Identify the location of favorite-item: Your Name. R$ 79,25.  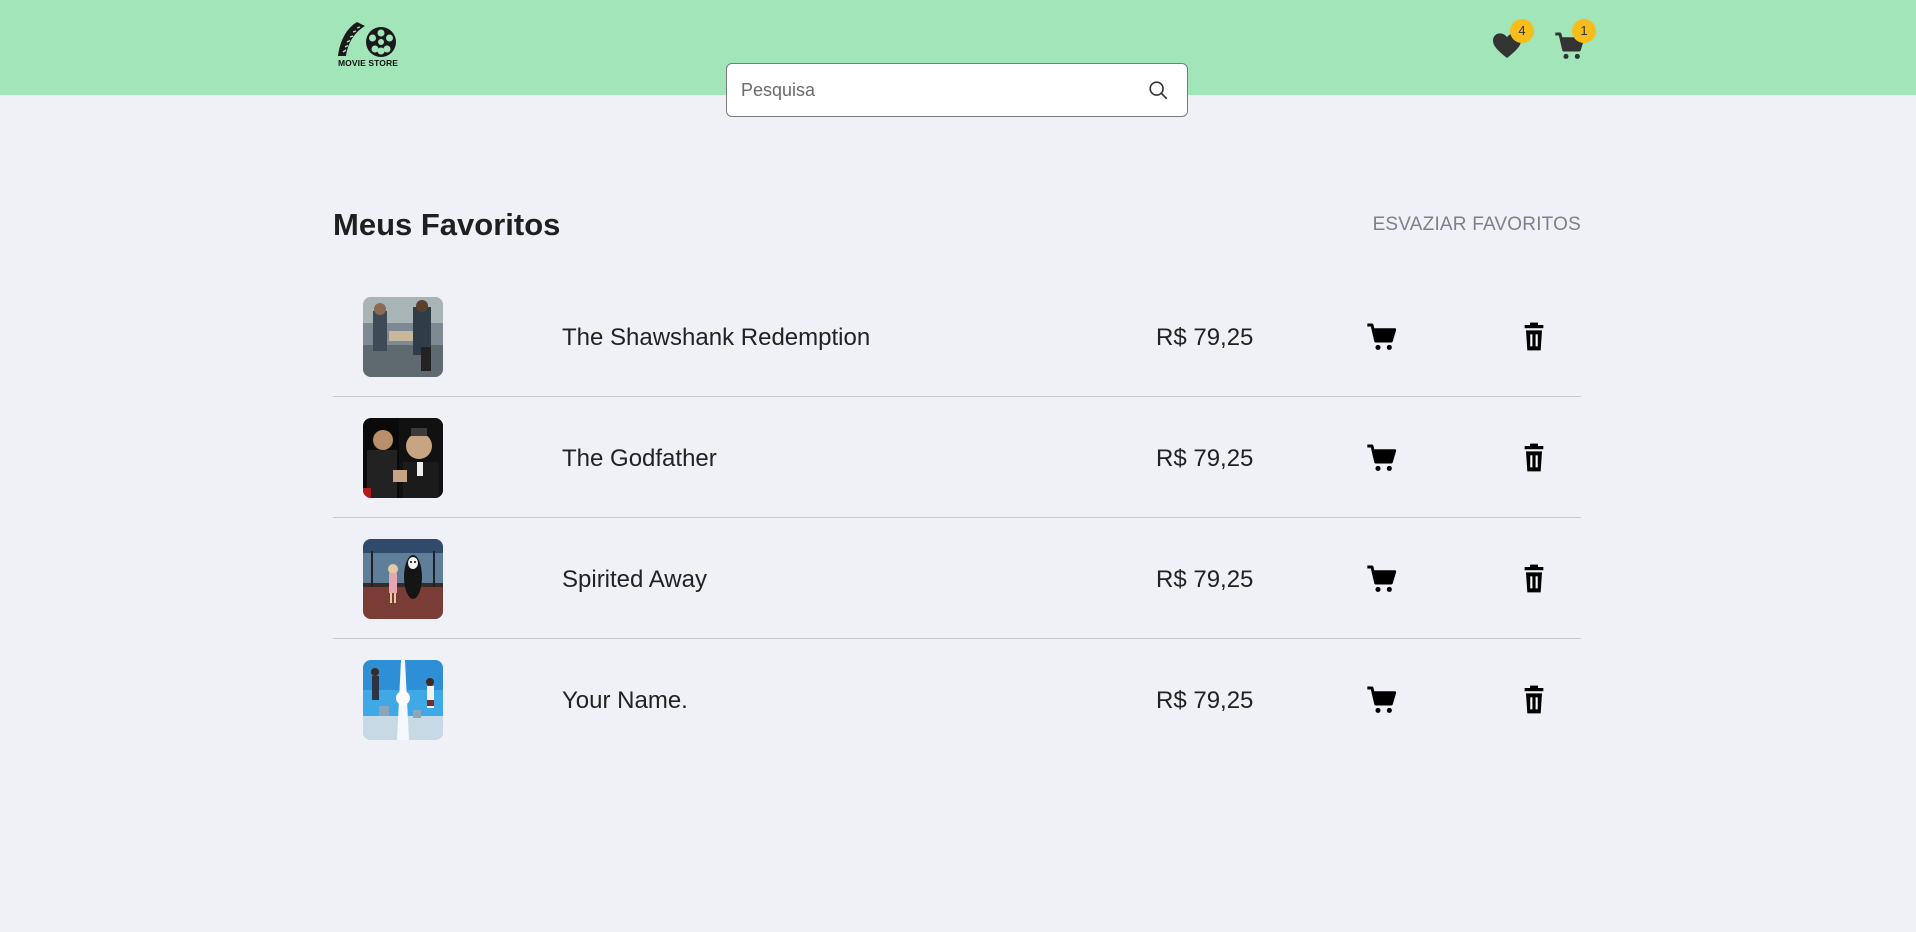
(957, 699).